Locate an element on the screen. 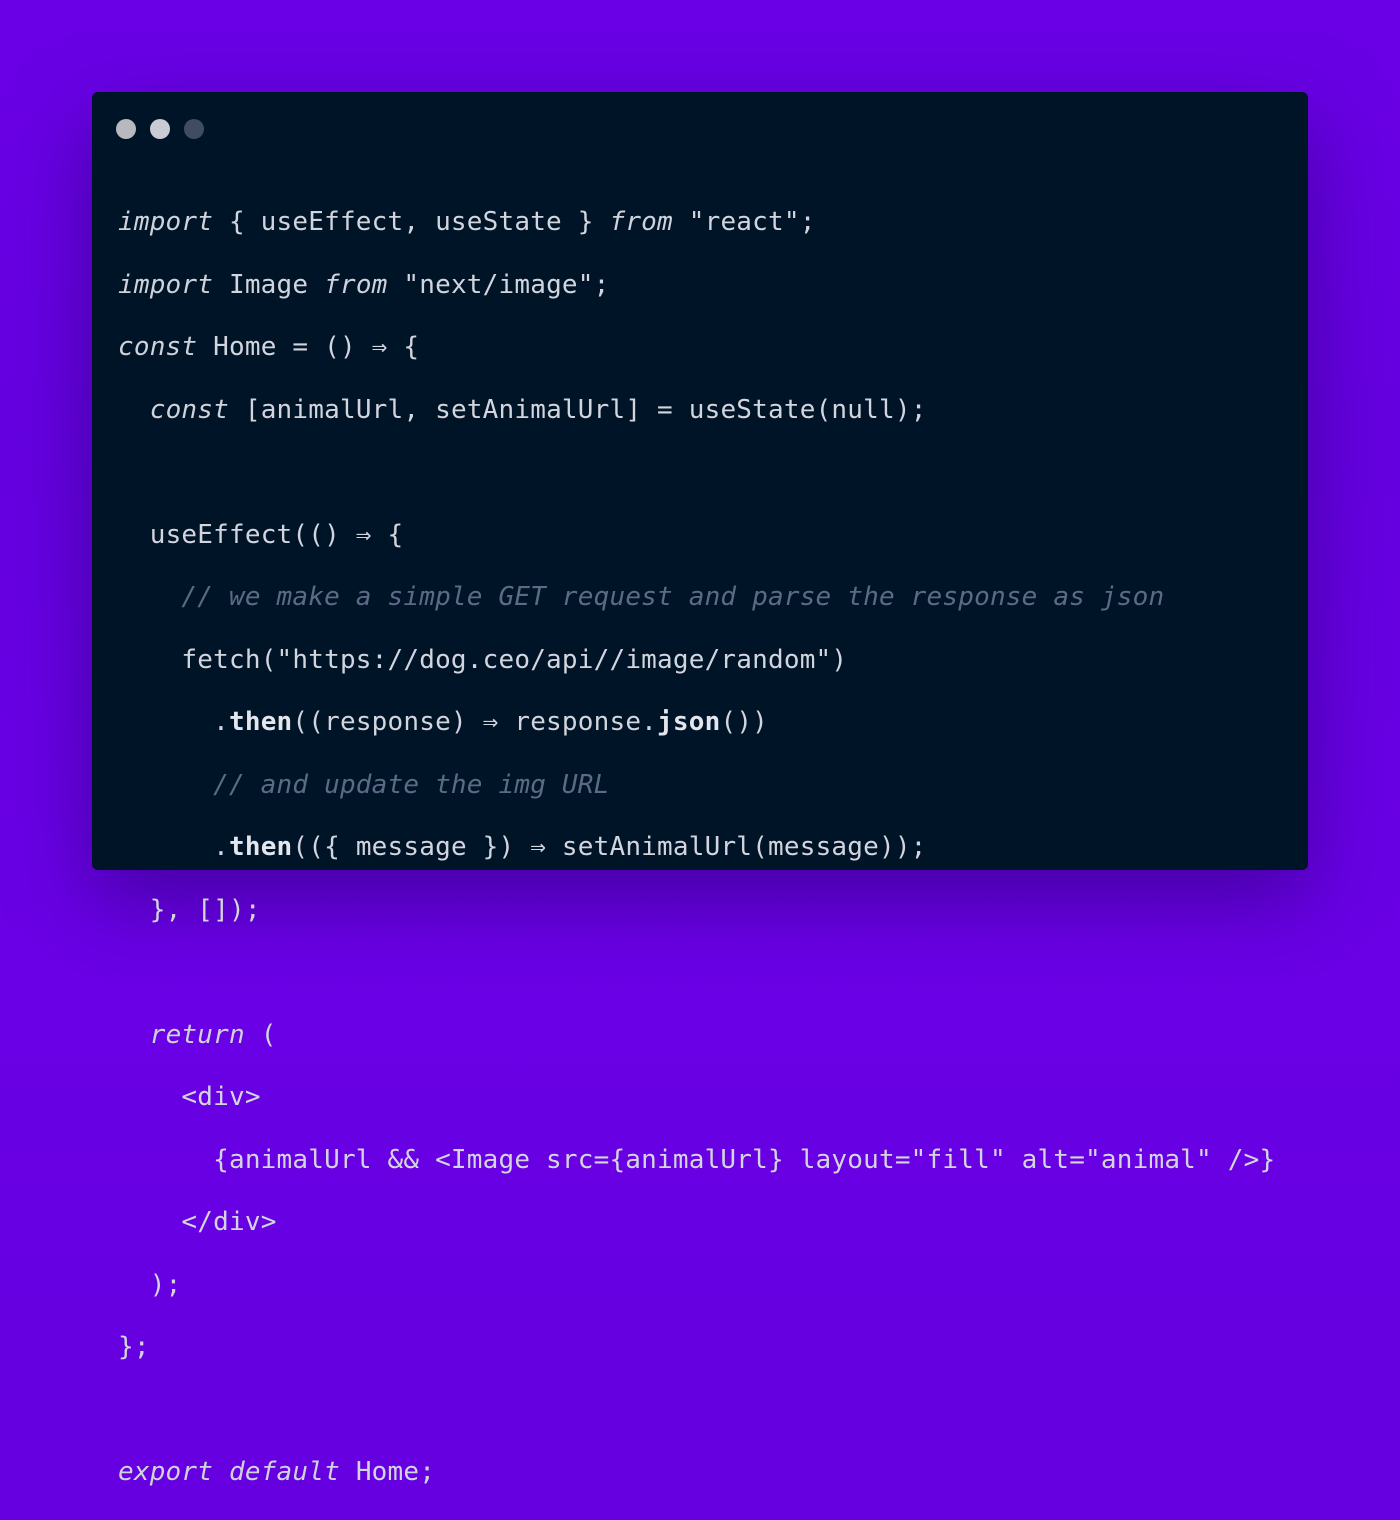 The height and width of the screenshot is (1520, 1400). keyword: return is located at coordinates (197, 1034).